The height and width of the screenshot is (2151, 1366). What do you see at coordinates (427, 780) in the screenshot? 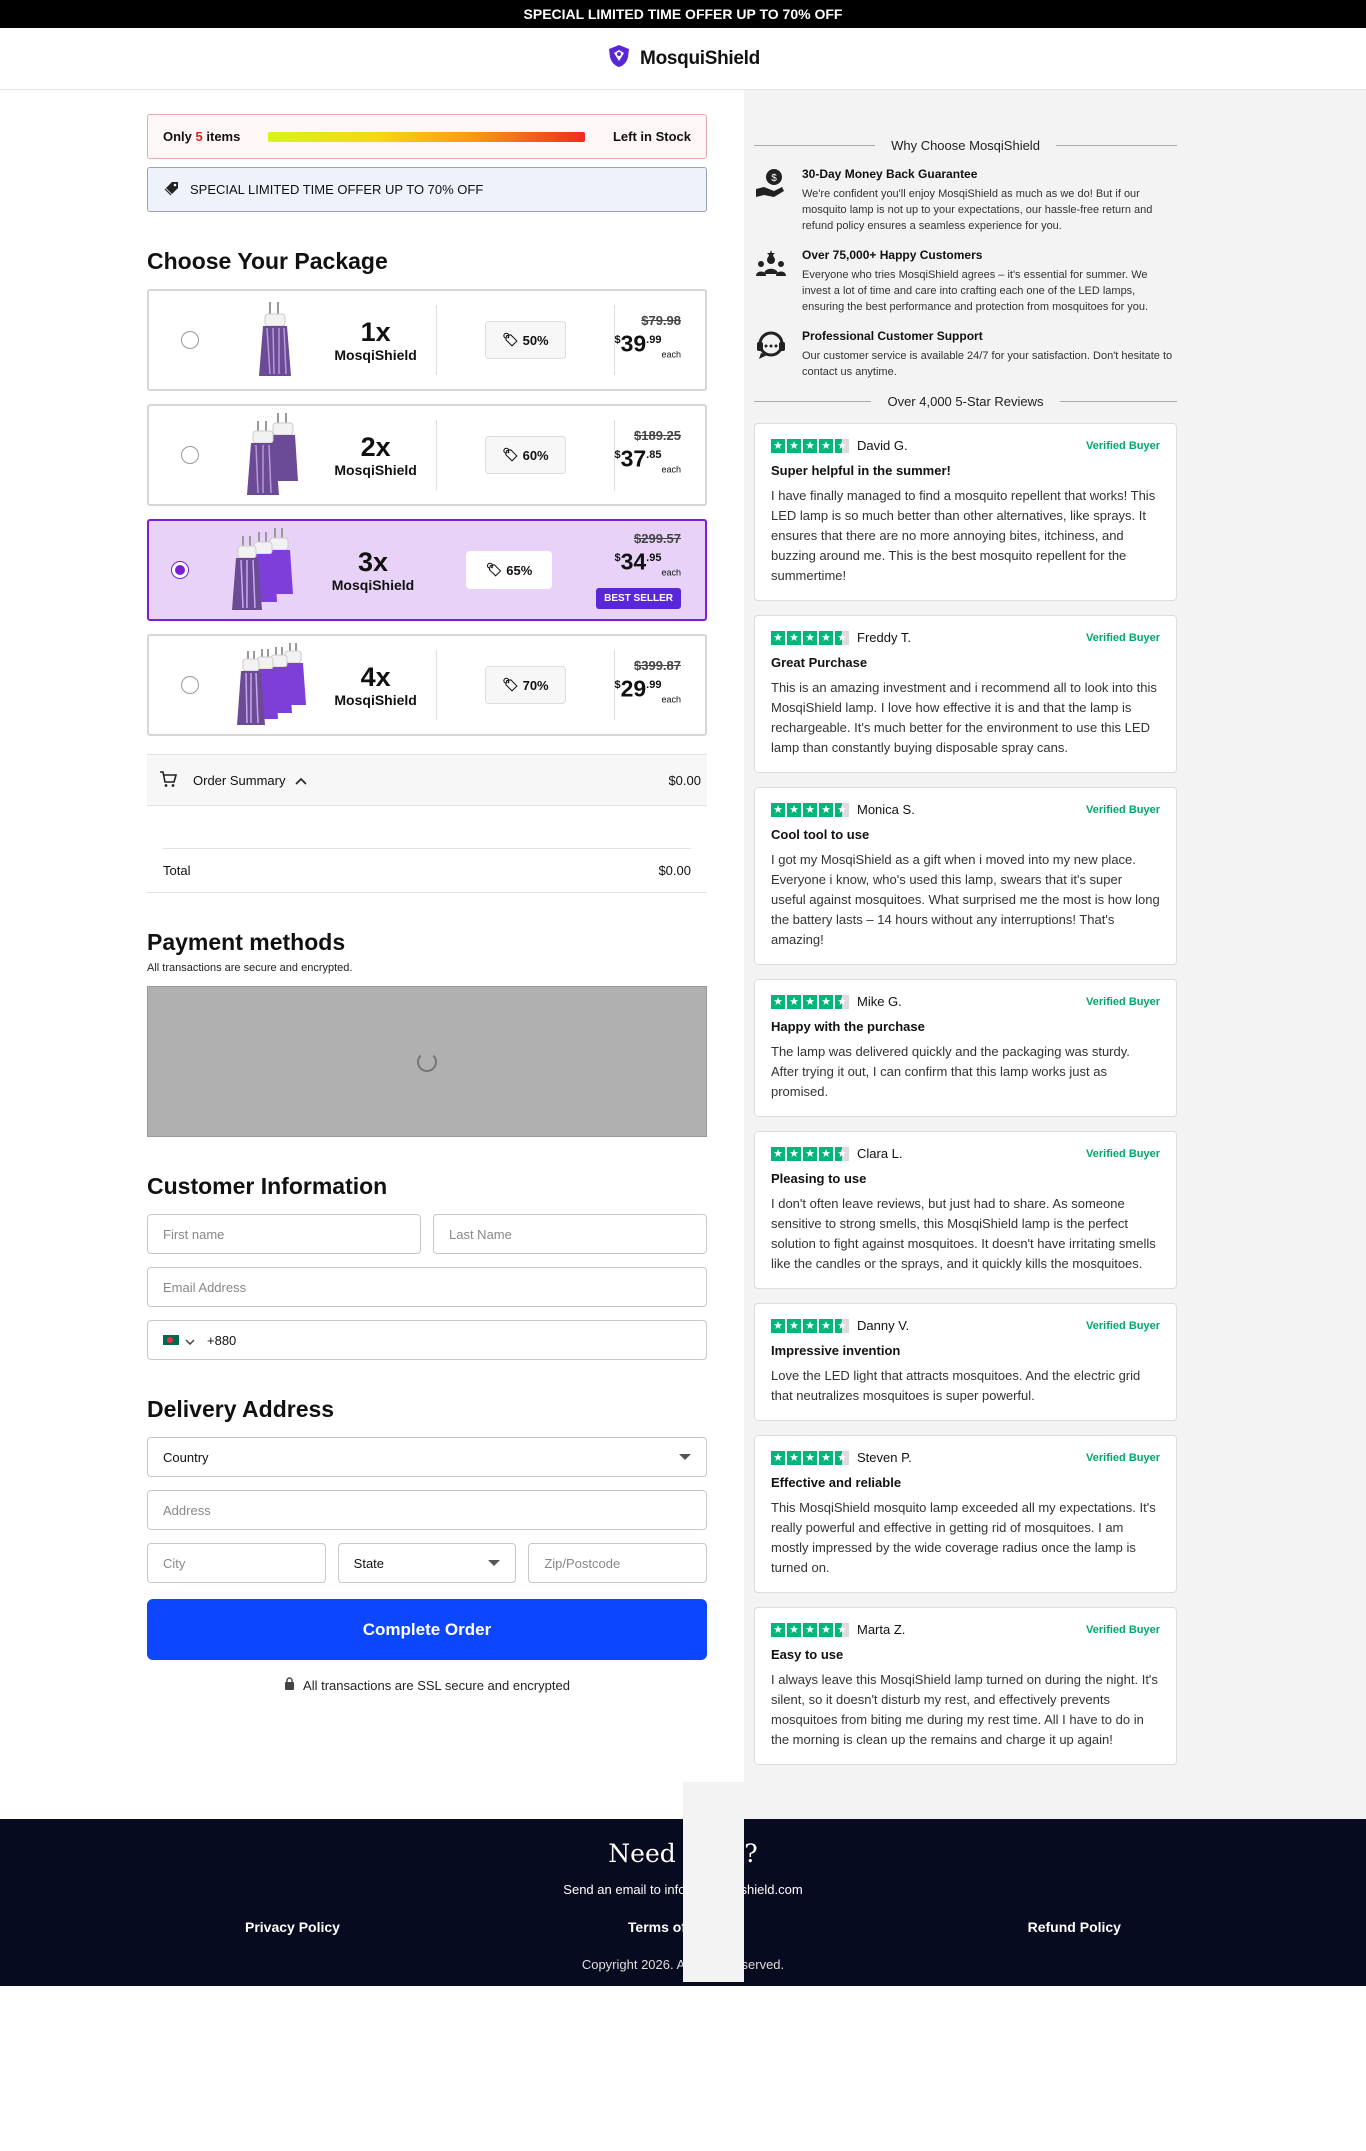
I see `order-summary-toggle: Order Summary $0.00` at bounding box center [427, 780].